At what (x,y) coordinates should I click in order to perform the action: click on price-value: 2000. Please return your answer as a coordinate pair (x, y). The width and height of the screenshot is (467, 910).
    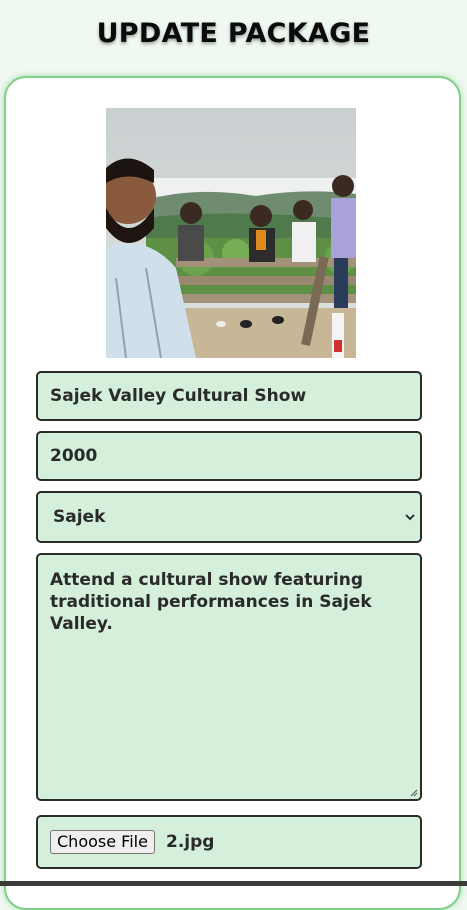
    Looking at the image, I should click on (74, 456).